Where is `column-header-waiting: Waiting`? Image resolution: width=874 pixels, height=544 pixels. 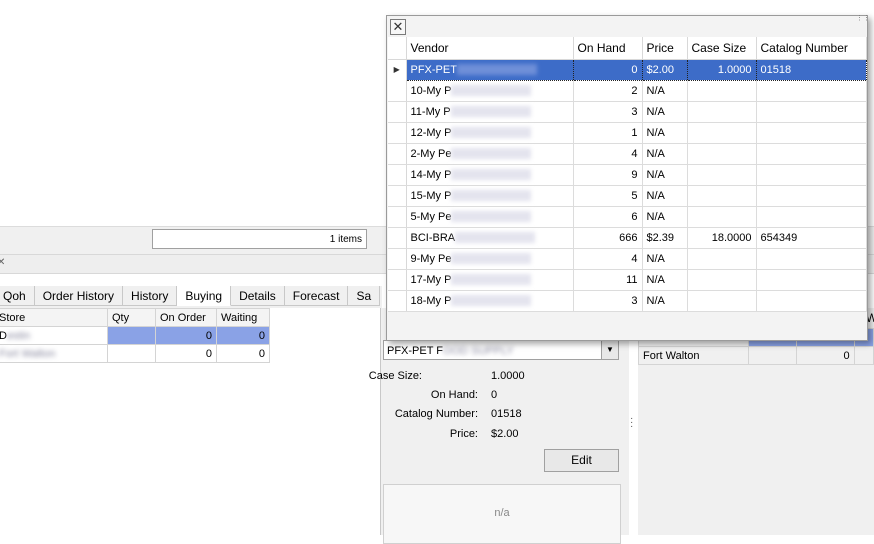
column-header-waiting: Waiting is located at coordinates (243, 317).